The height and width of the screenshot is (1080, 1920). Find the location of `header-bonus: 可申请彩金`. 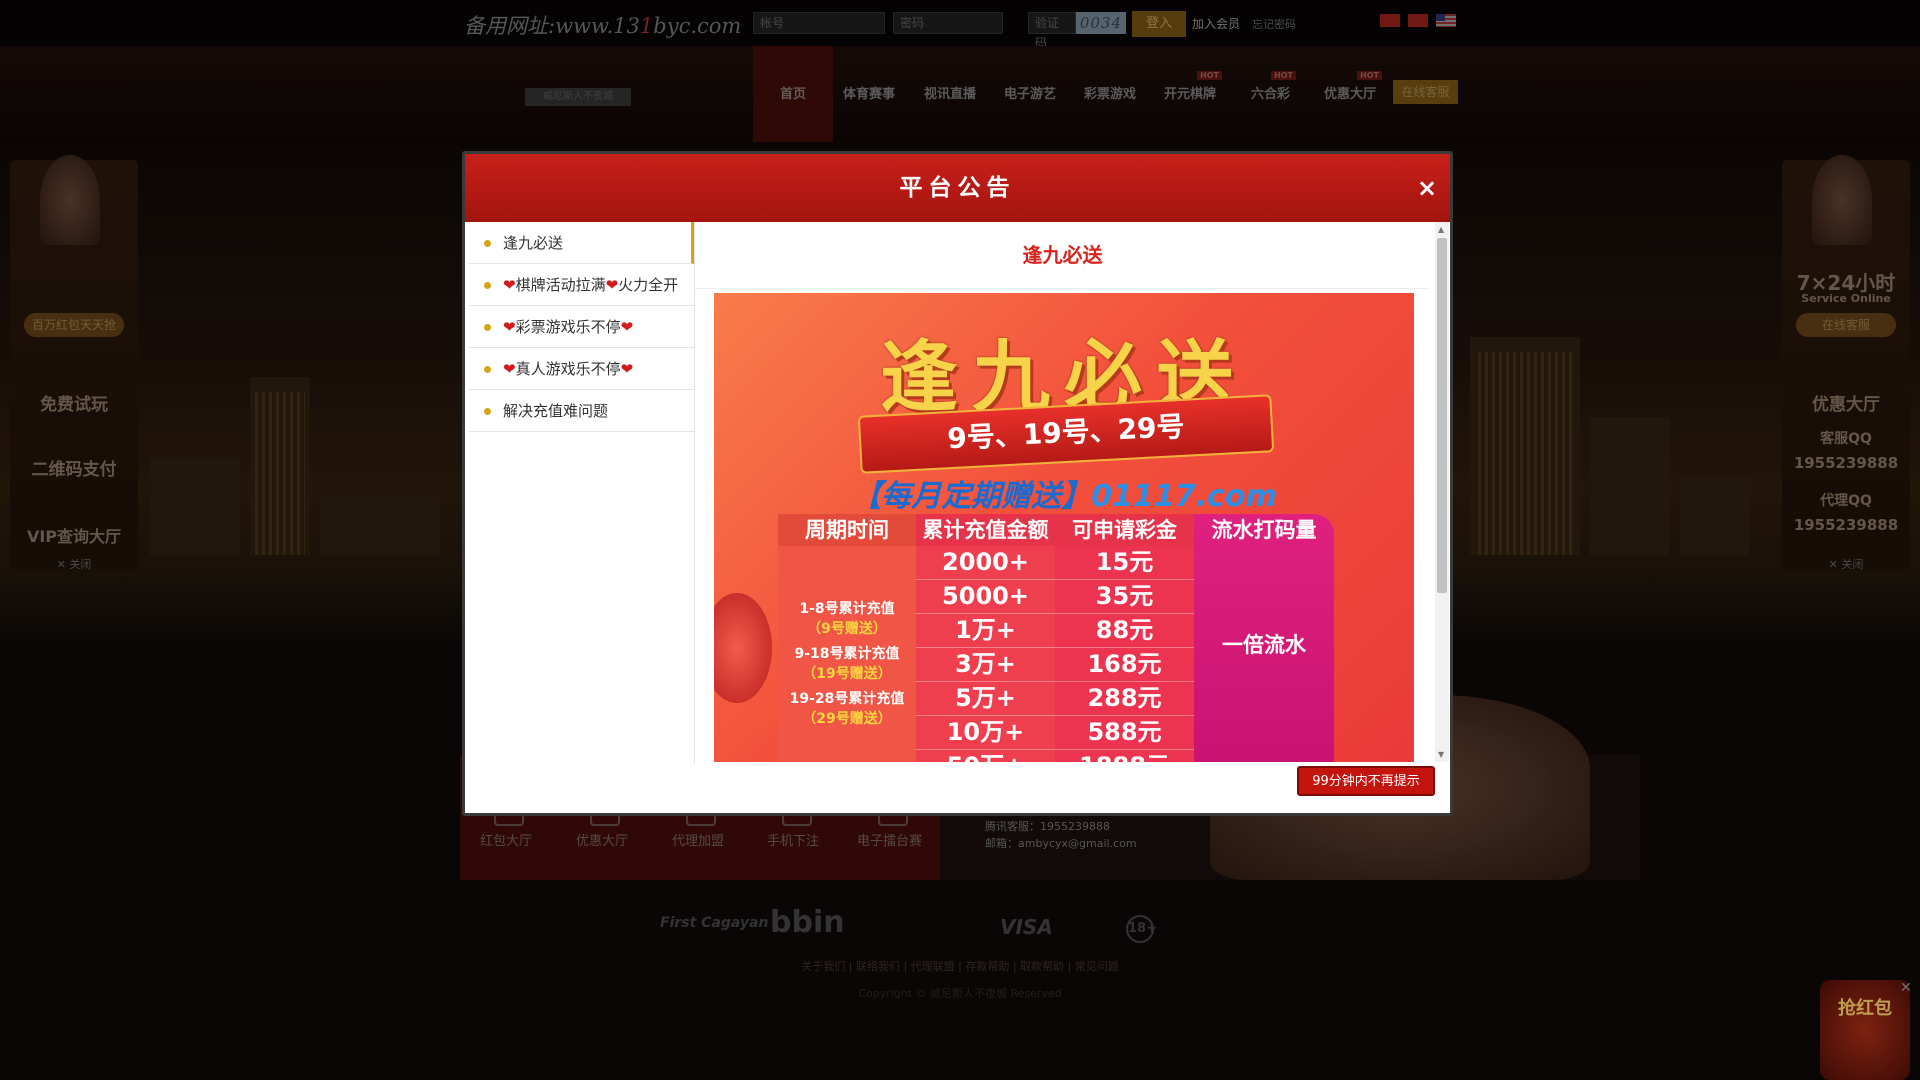

header-bonus: 可申请彩金 is located at coordinates (1124, 530).